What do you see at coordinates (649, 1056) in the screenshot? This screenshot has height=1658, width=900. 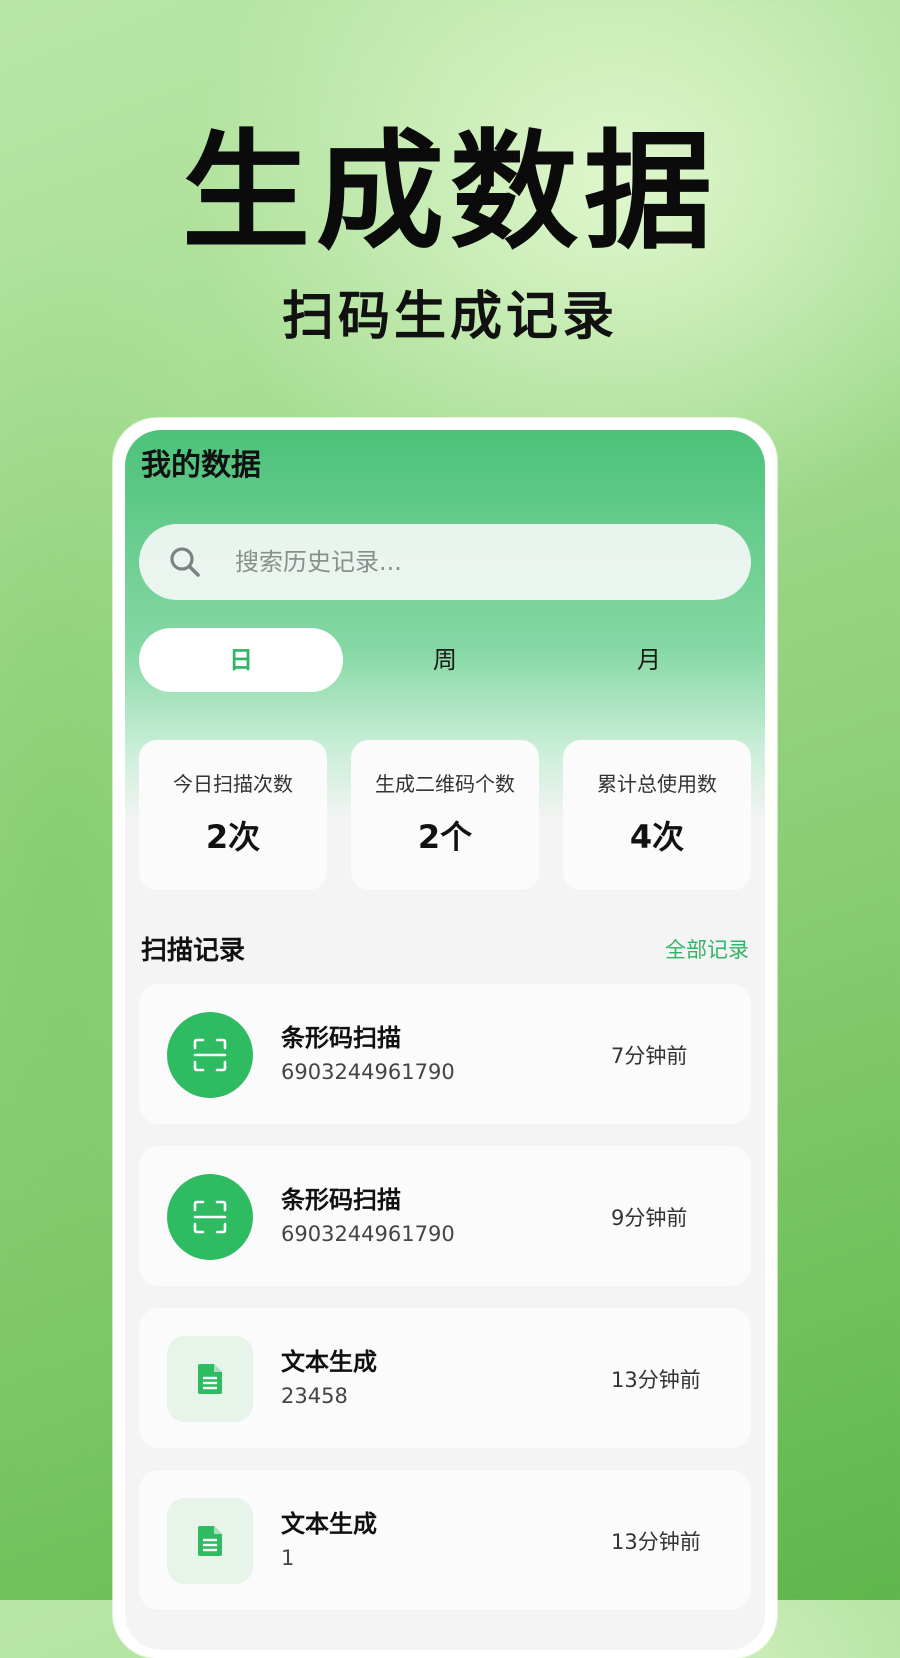 I see `record-time: 7分钟前` at bounding box center [649, 1056].